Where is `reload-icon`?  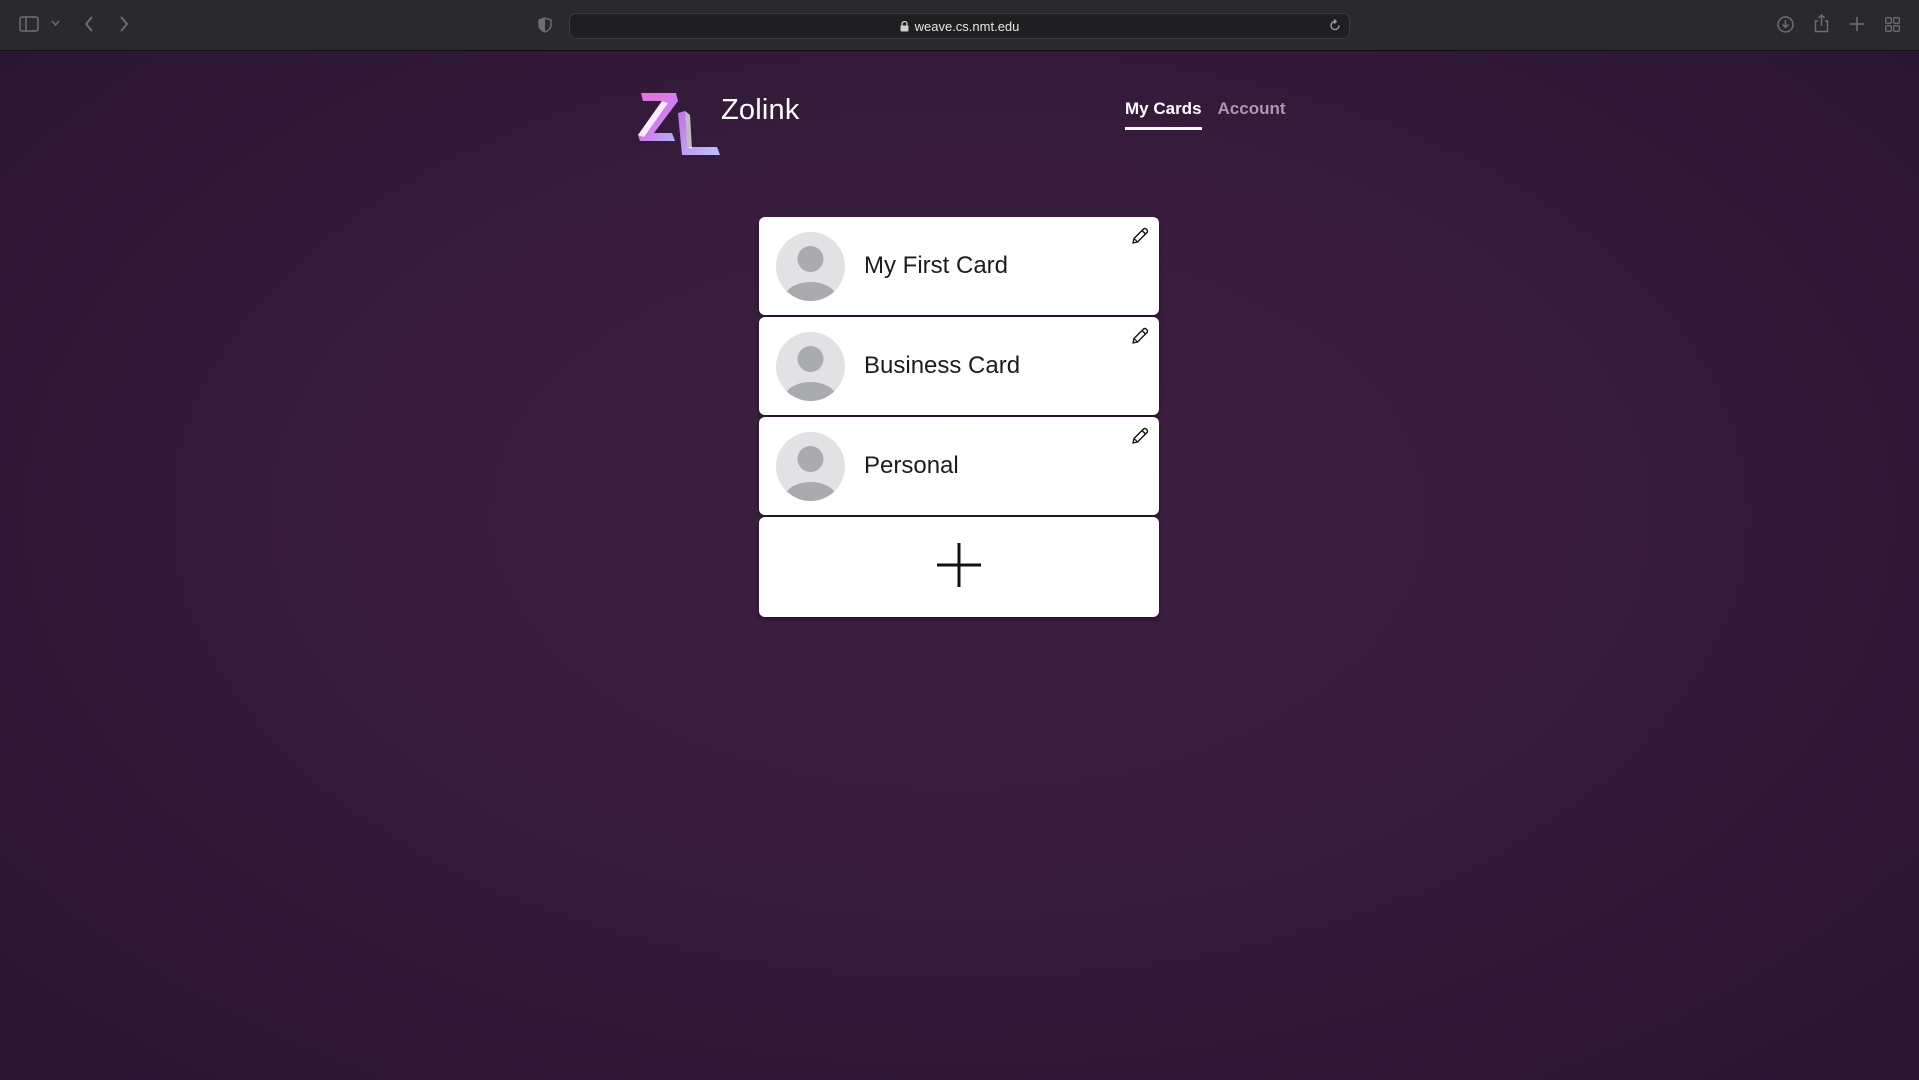 reload-icon is located at coordinates (1335, 27).